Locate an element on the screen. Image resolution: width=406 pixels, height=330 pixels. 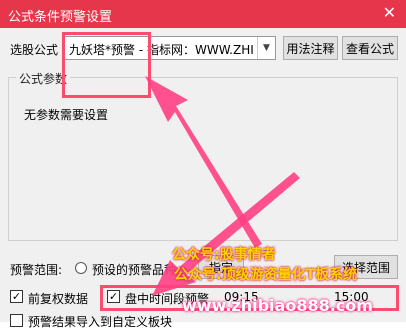
watermark-url: www.zhibiao888.com is located at coordinates (277, 305).